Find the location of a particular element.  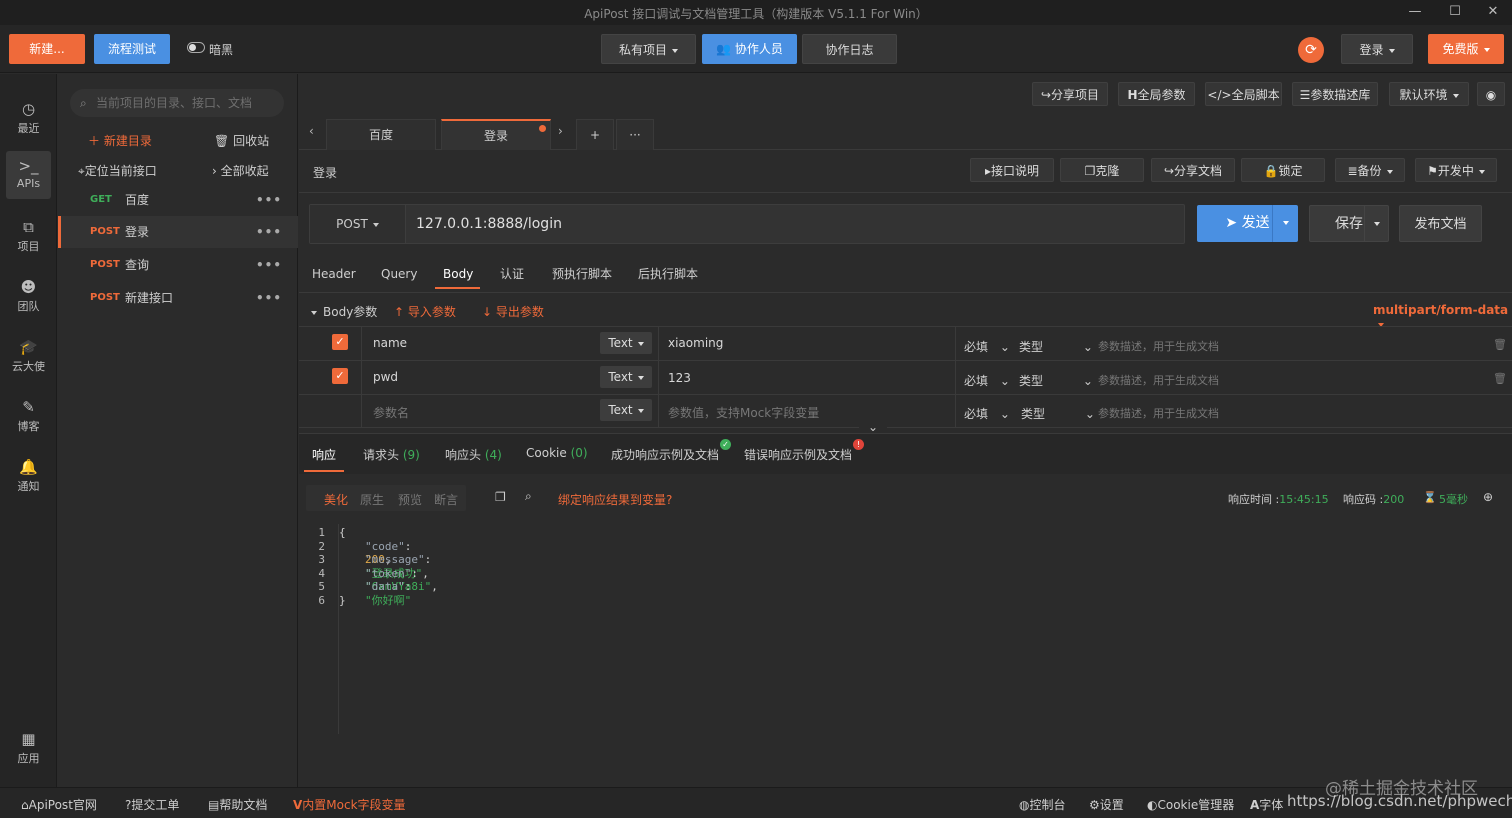

rail-item-team: ☻ 团队 is located at coordinates (28, 296).